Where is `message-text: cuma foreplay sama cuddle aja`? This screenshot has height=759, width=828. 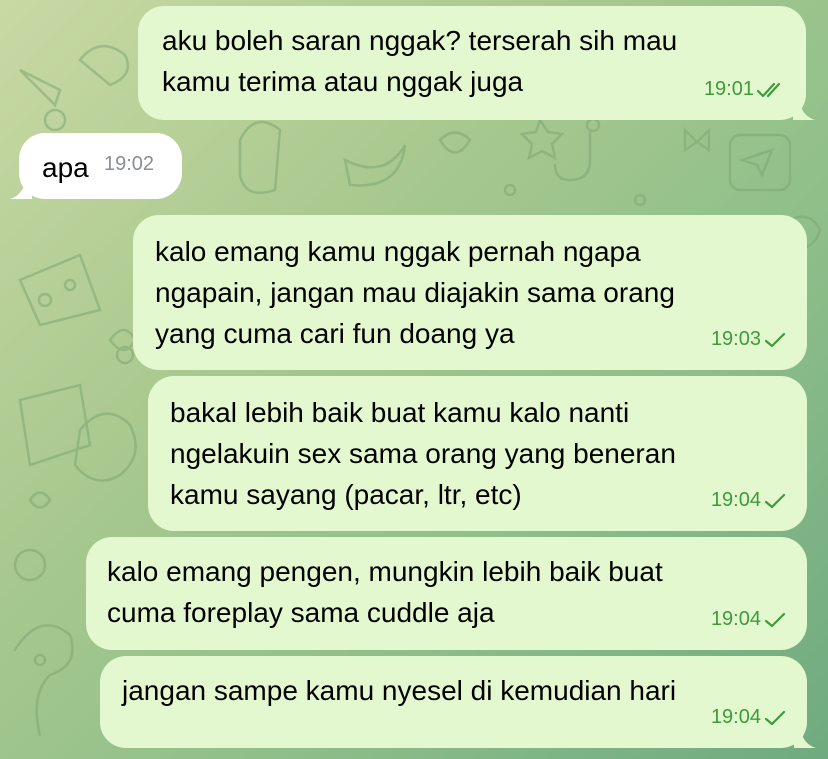 message-text: cuma foreplay sama cuddle aja is located at coordinates (301, 612).